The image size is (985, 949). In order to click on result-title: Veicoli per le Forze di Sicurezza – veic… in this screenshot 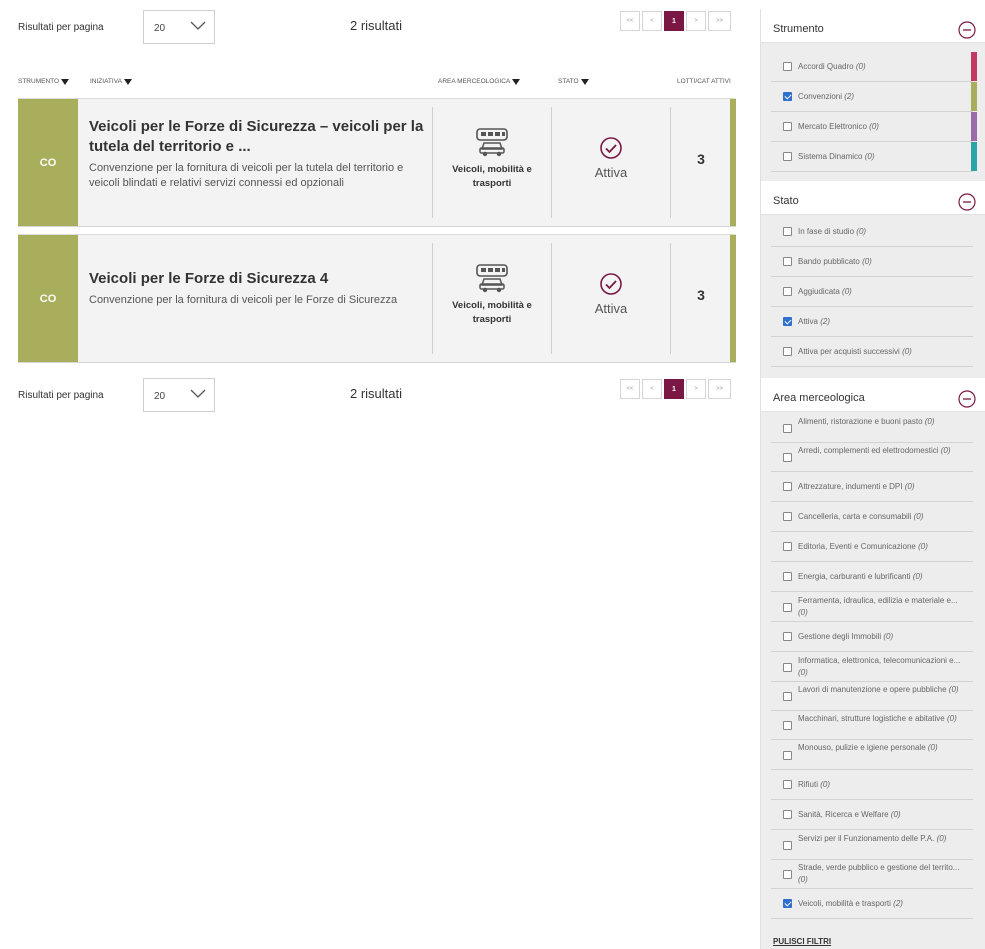, I will do `click(256, 137)`.